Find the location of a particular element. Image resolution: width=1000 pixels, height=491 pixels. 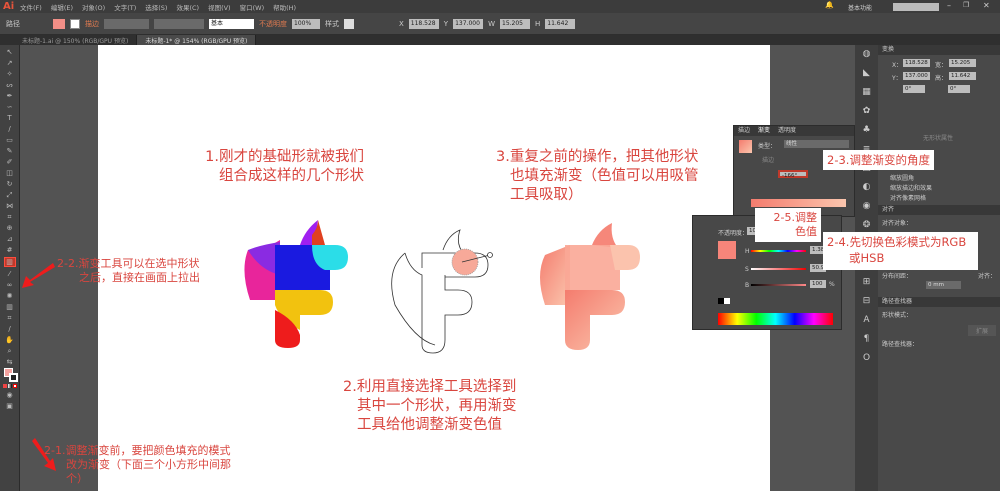

transform-w-field: 15.205 is located at coordinates (962, 63).